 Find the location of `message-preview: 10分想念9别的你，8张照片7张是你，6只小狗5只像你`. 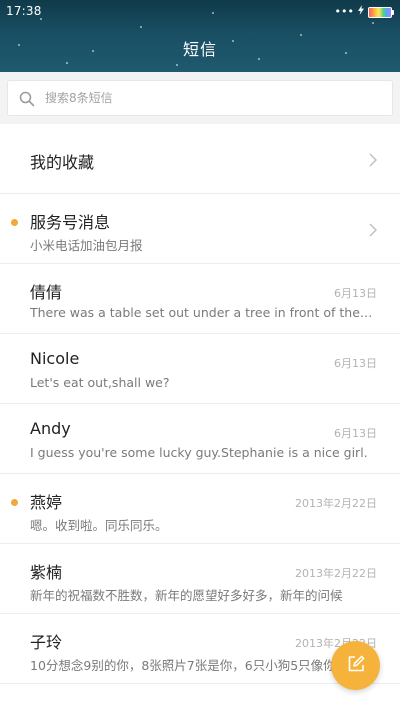

message-preview: 10分想念9别的你，8张照片7张是你，6只小狗5只像你 is located at coordinates (183, 665).